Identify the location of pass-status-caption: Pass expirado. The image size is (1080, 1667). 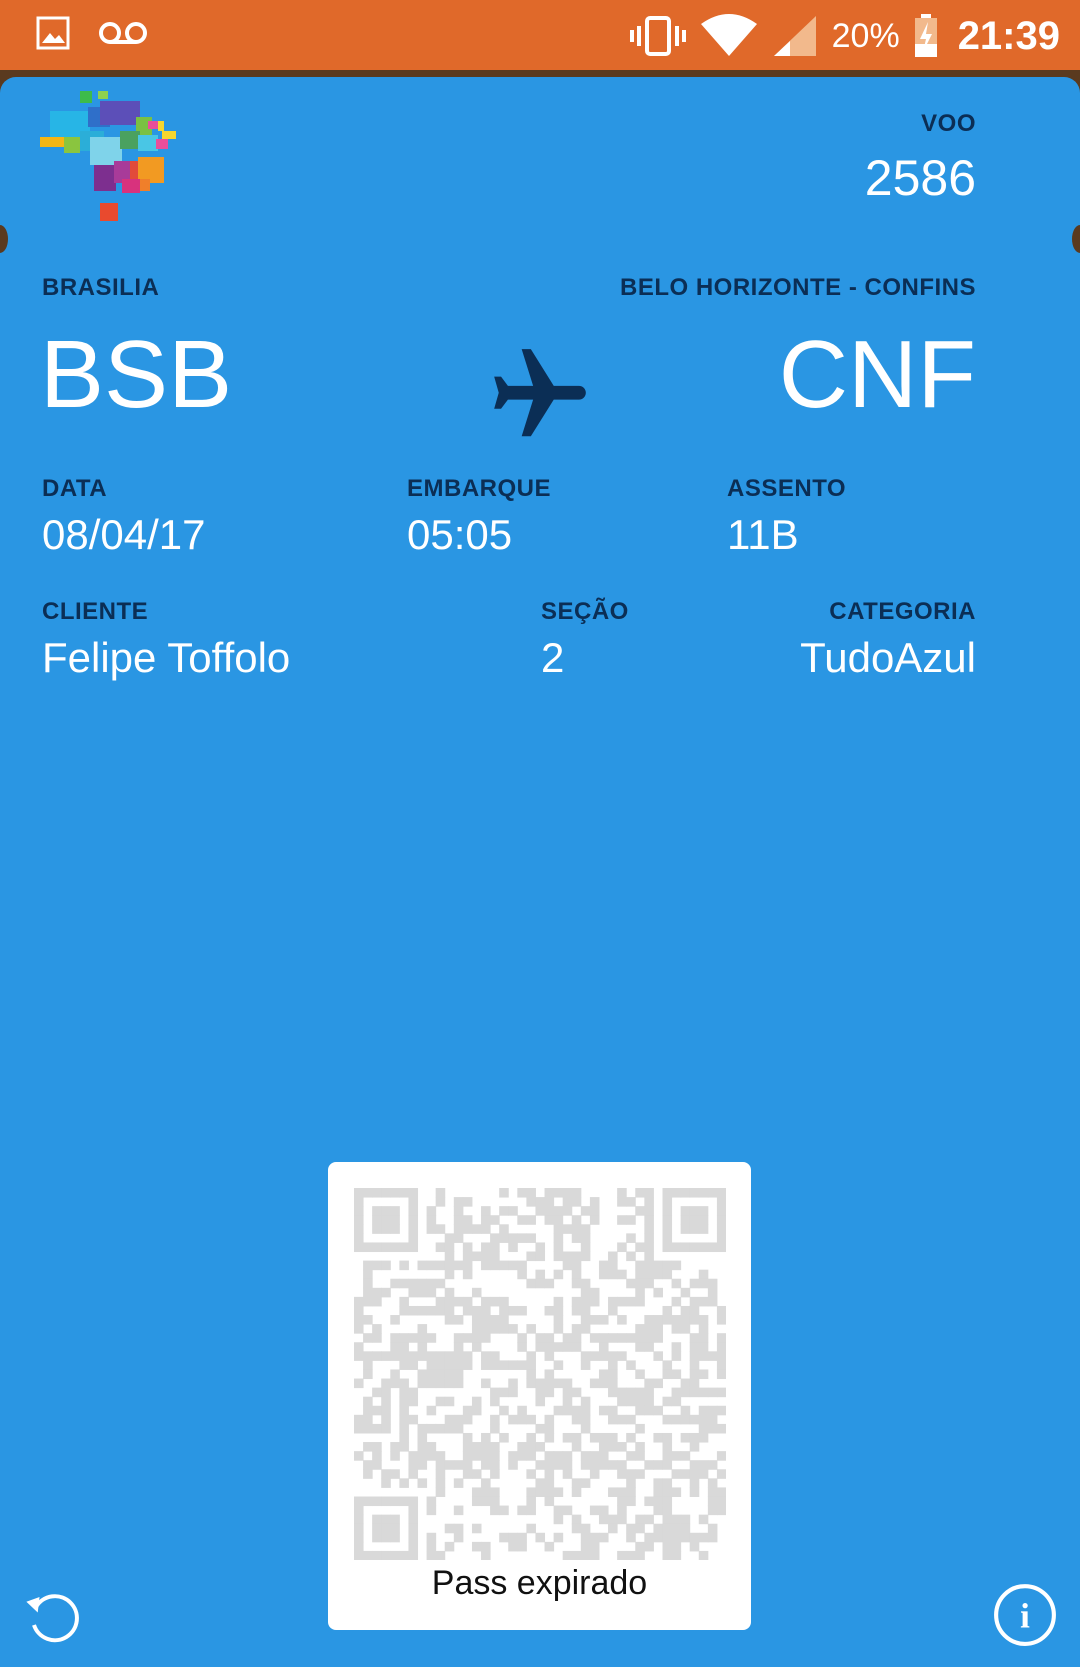
(539, 1583).